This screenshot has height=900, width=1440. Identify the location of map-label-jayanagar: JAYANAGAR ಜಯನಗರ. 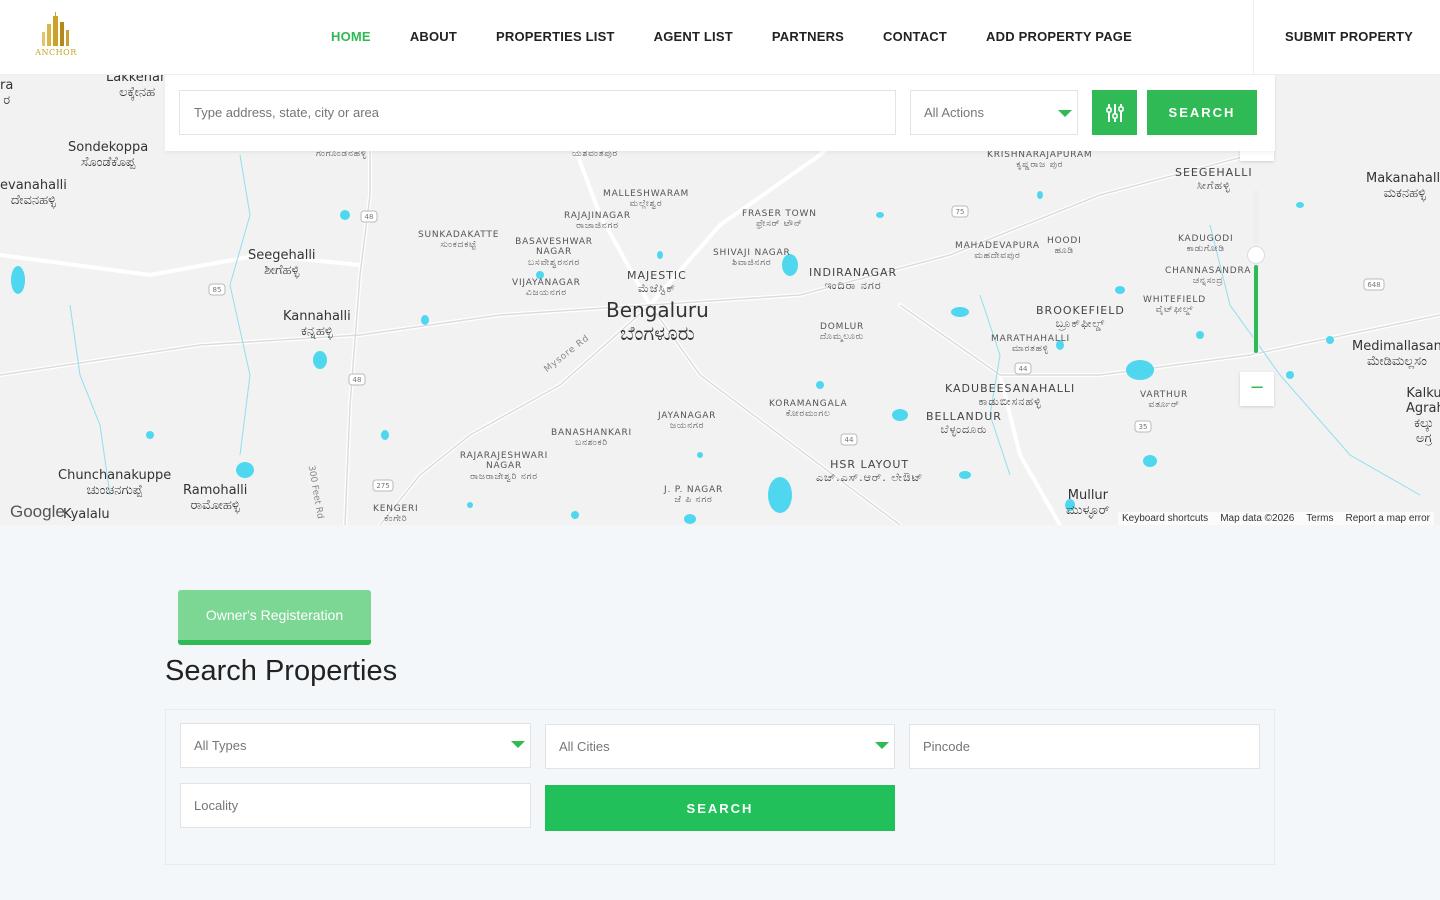
(687, 421).